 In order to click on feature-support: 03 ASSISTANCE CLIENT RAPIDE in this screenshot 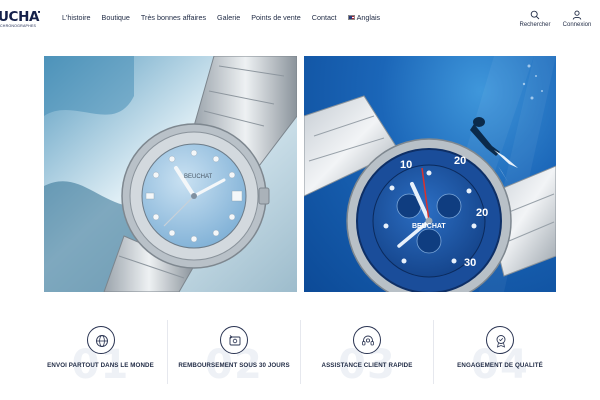, I will do `click(366, 354)`.